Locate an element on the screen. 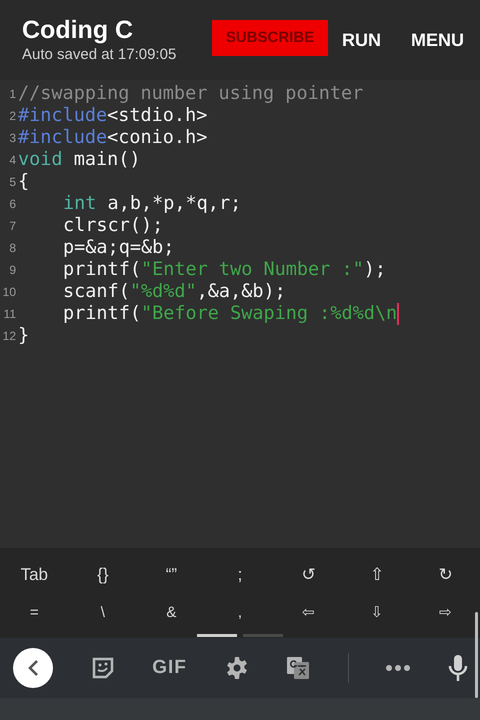  back-button is located at coordinates (33, 668).